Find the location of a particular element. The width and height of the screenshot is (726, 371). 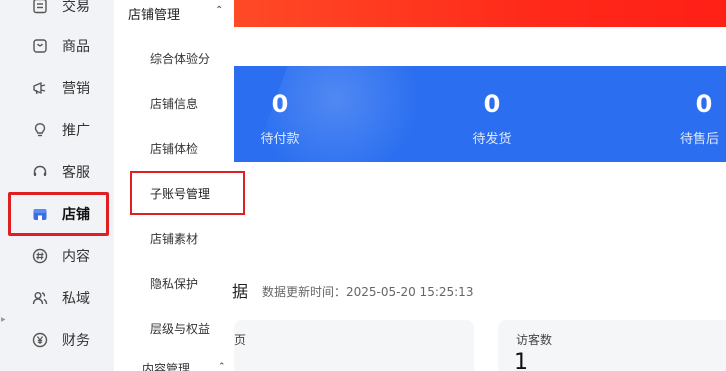

sidebar-item-label: 推广 is located at coordinates (76, 131).